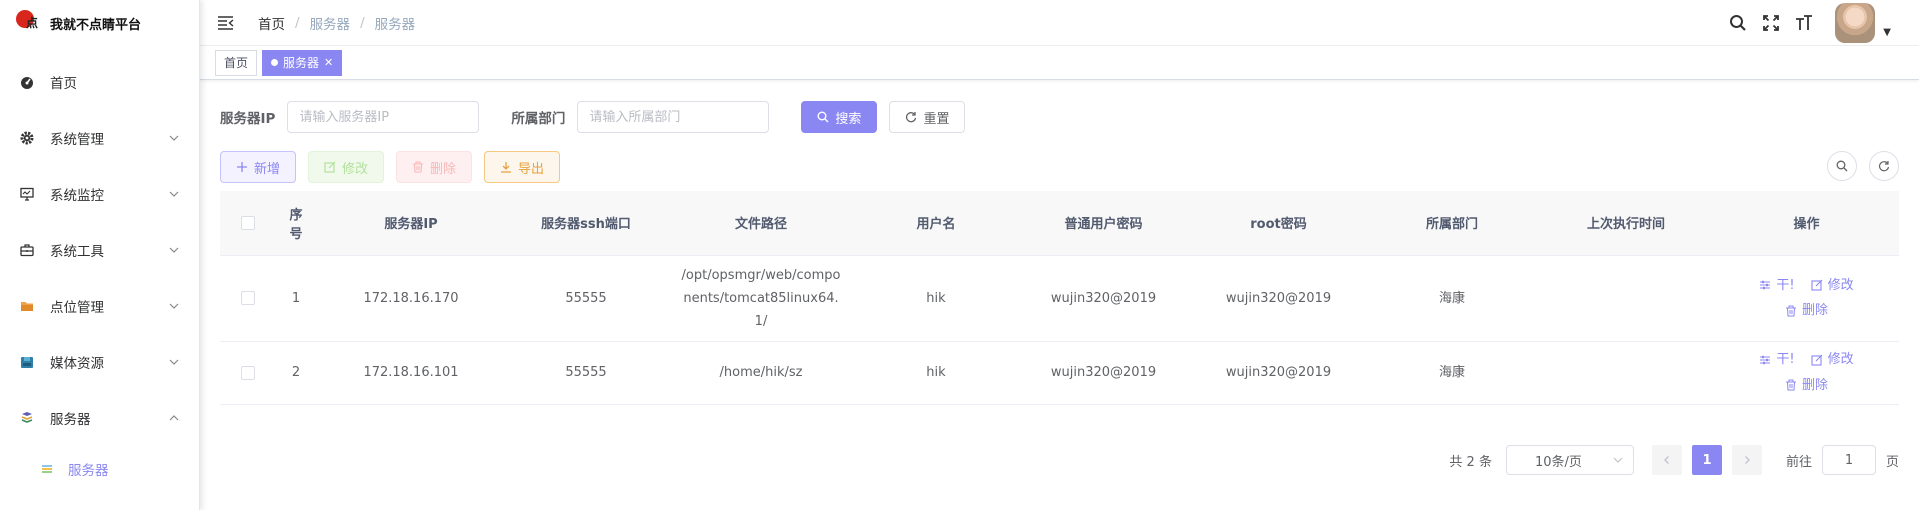 This screenshot has width=1919, height=510. What do you see at coordinates (99, 82) in the screenshot?
I see `sidebar-item-home: 首页` at bounding box center [99, 82].